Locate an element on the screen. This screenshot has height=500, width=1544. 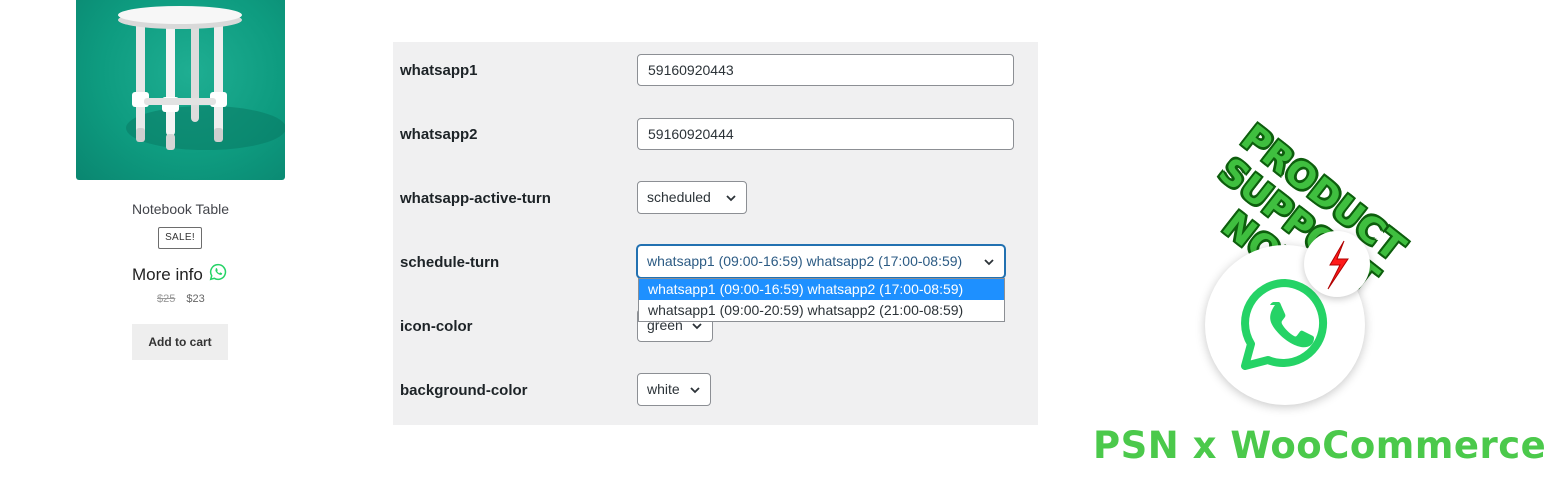
table-illustration is located at coordinates (201, 78).